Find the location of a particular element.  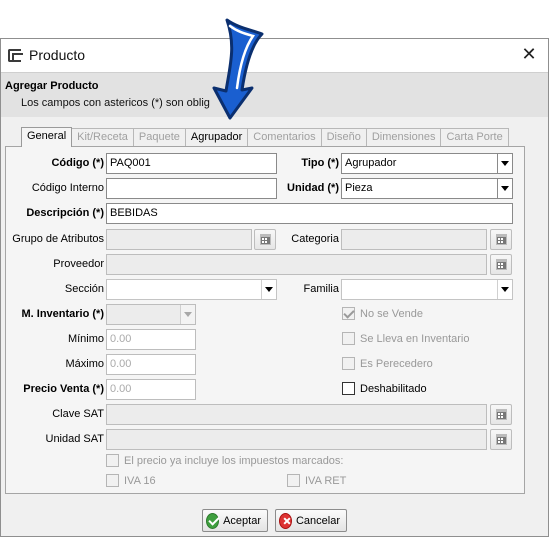

familia-dropdown-icon is located at coordinates (504, 289).